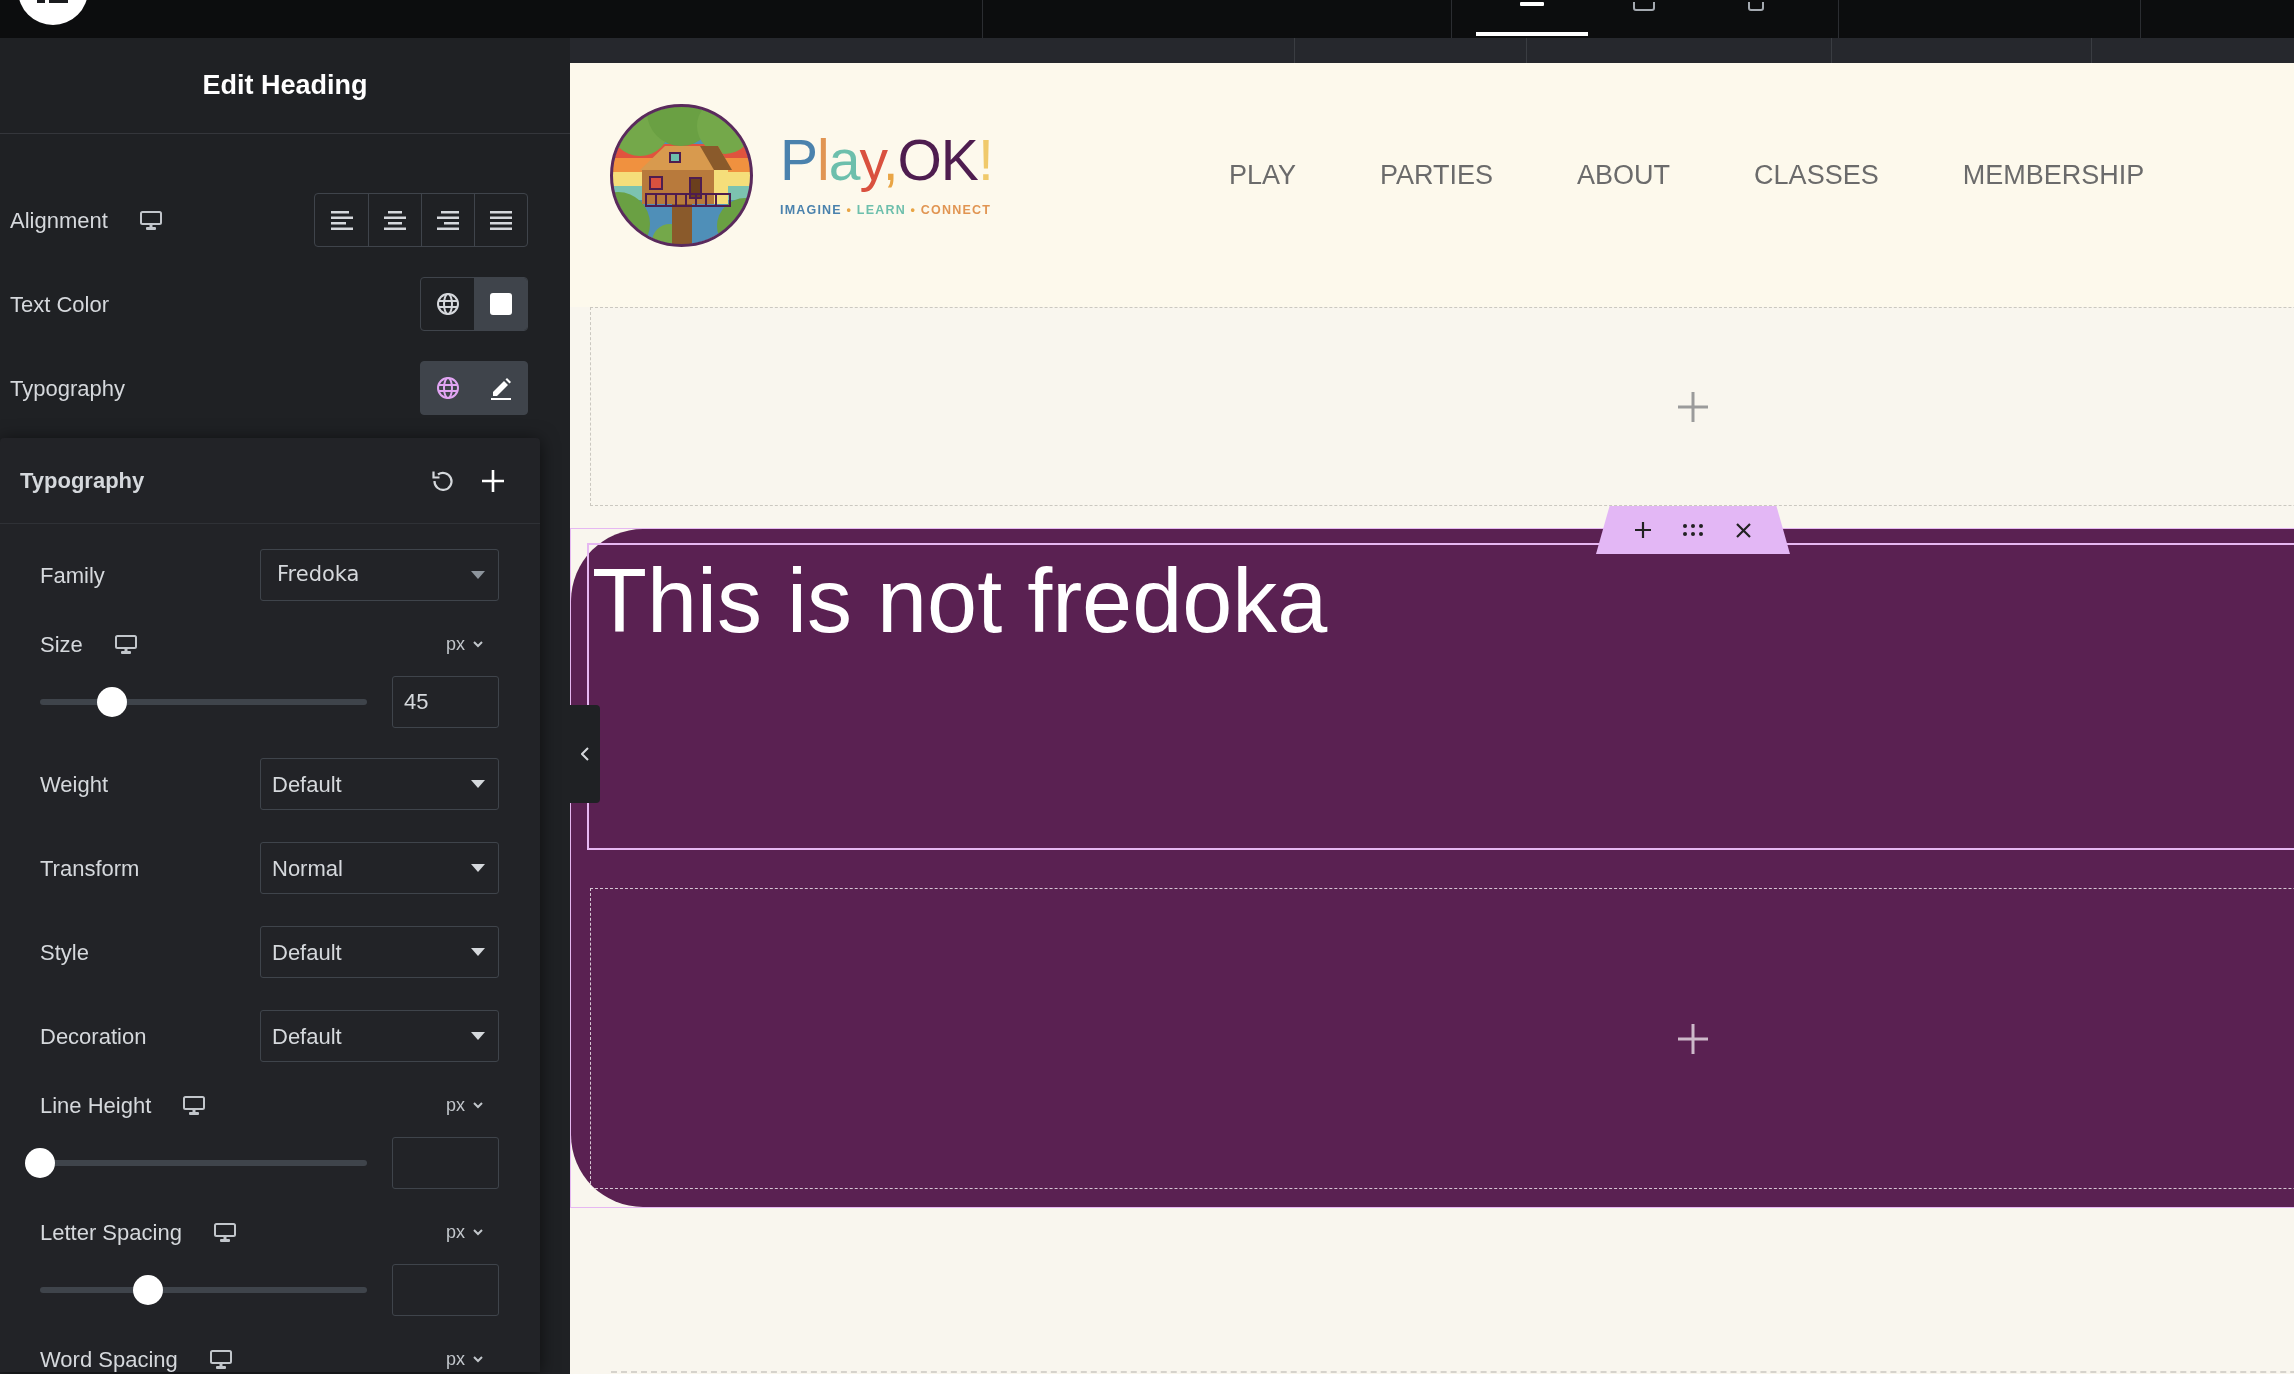 Image resolution: width=2294 pixels, height=1374 pixels. I want to click on heading-text: This is not fredoka, so click(960, 601).